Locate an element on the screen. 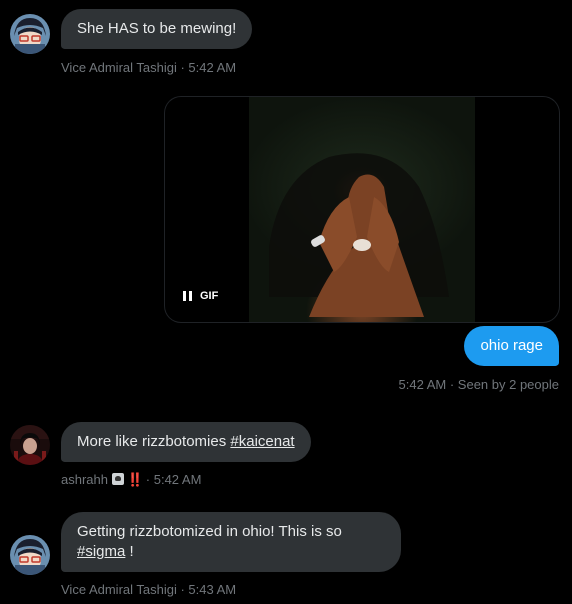 This screenshot has width=572, height=604. sender-name: ashrahh is located at coordinates (84, 479).